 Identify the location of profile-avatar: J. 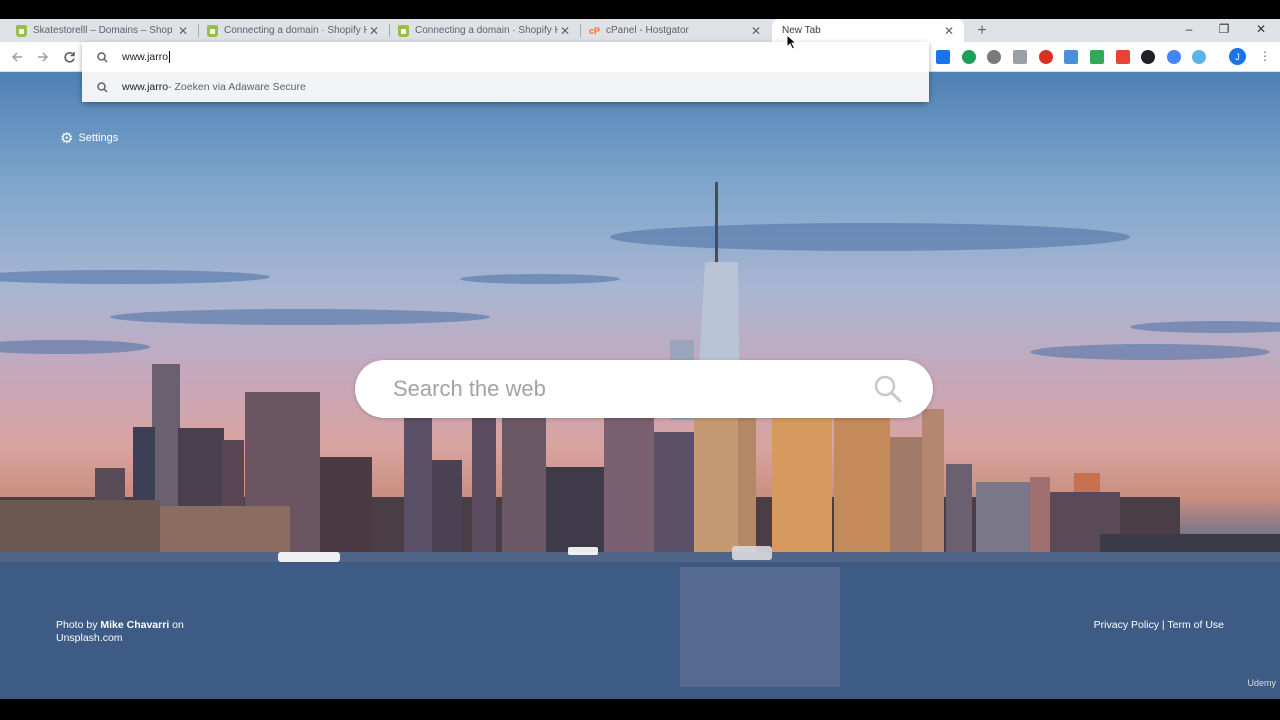
(1237, 56).